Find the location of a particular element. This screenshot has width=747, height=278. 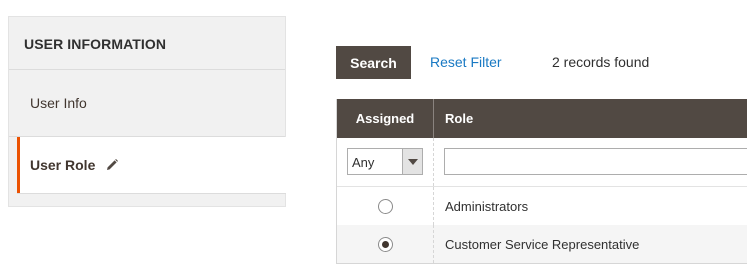

column-header-assigned: Assigned is located at coordinates (385, 118).